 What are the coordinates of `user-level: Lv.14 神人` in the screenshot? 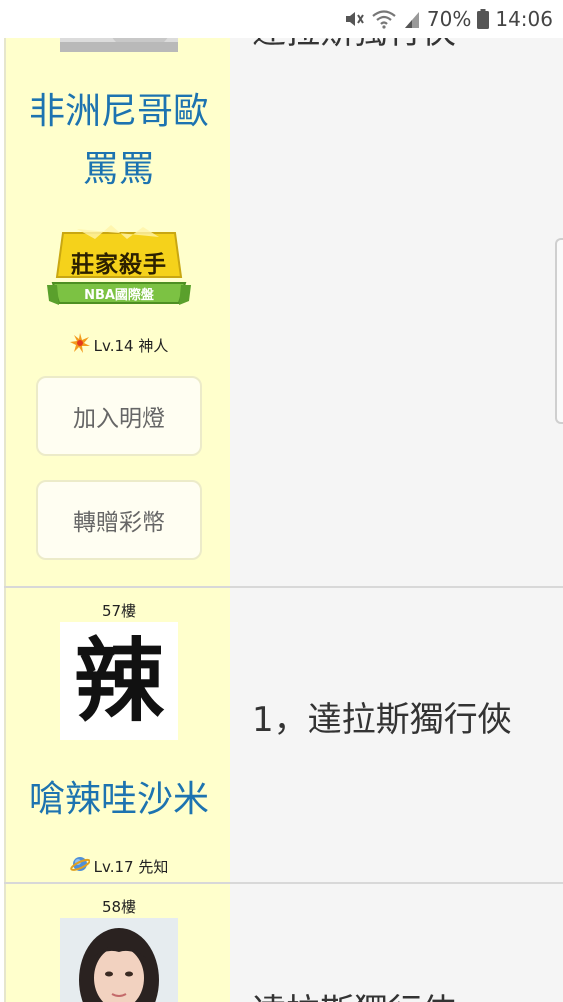 It's located at (119, 345).